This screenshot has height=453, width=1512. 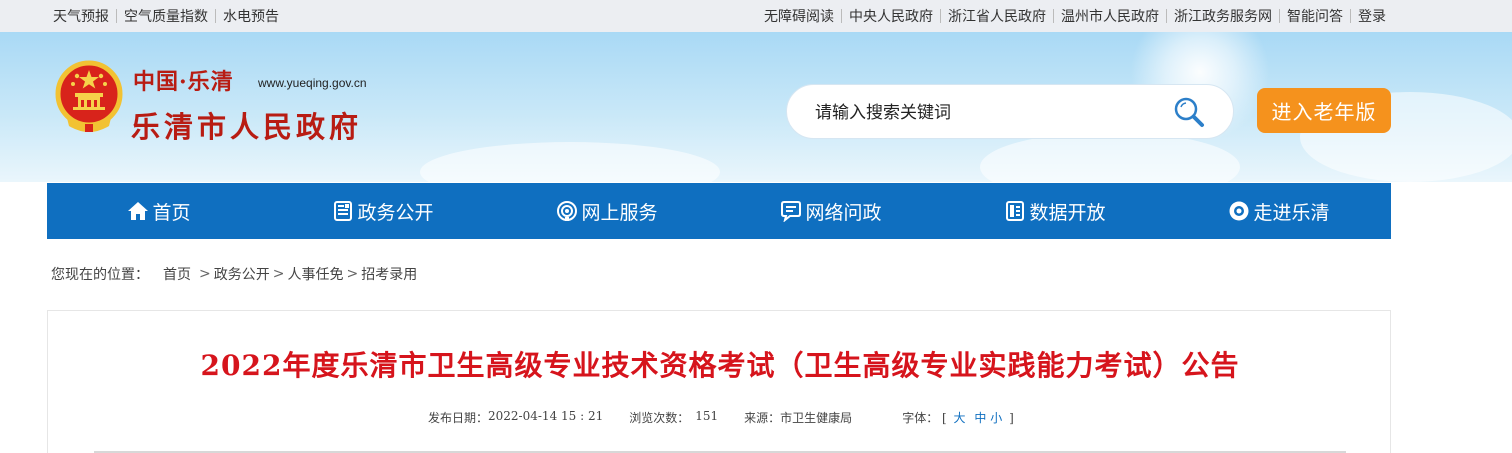 What do you see at coordinates (1189, 112) in the screenshot?
I see `search-icon` at bounding box center [1189, 112].